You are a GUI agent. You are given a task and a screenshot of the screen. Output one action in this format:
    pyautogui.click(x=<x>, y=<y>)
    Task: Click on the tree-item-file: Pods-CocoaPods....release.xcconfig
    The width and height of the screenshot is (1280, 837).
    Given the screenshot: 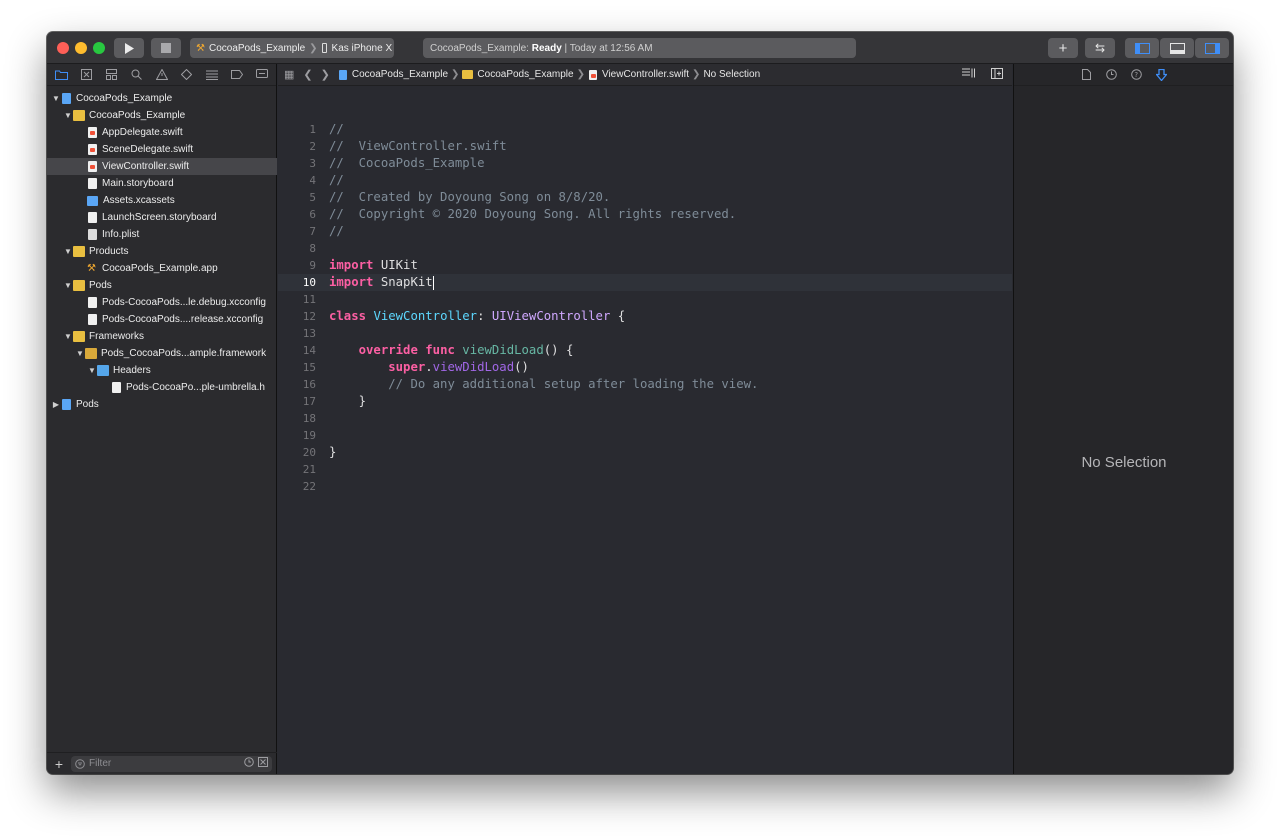 What is the action you would take?
    pyautogui.click(x=162, y=319)
    